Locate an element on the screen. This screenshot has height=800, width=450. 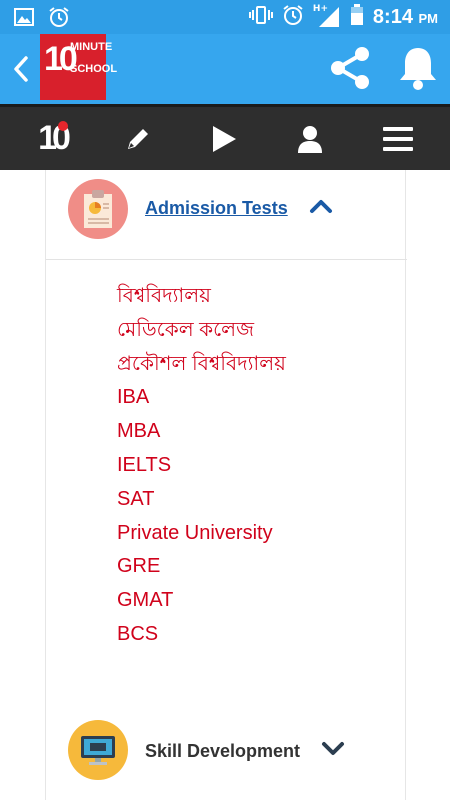
category-title-skill-development: Skill Development is located at coordinates (222, 751).